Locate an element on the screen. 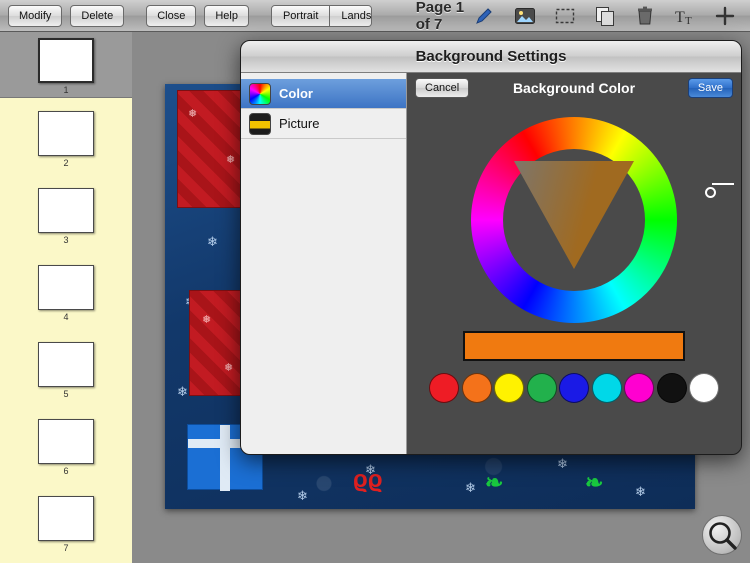 The width and height of the screenshot is (750, 563). help-button: Help is located at coordinates (226, 15).